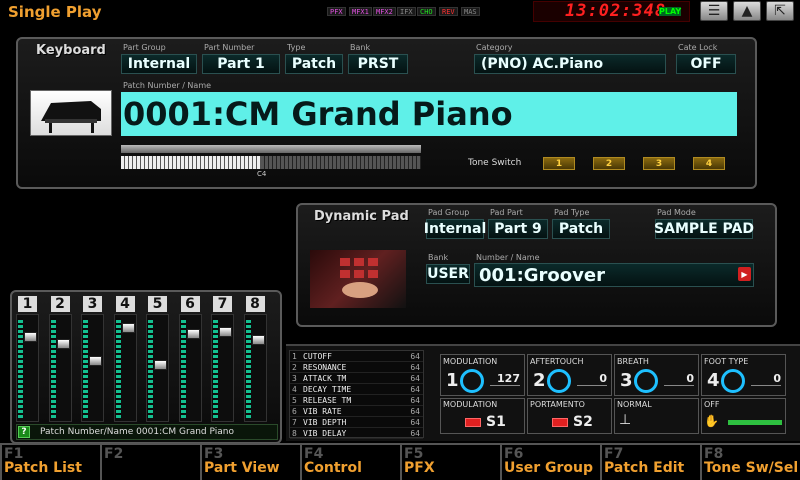 Image resolution: width=800 pixels, height=480 pixels. Describe the element at coordinates (581, 229) in the screenshot. I see `pad-type-value: Patch` at that location.